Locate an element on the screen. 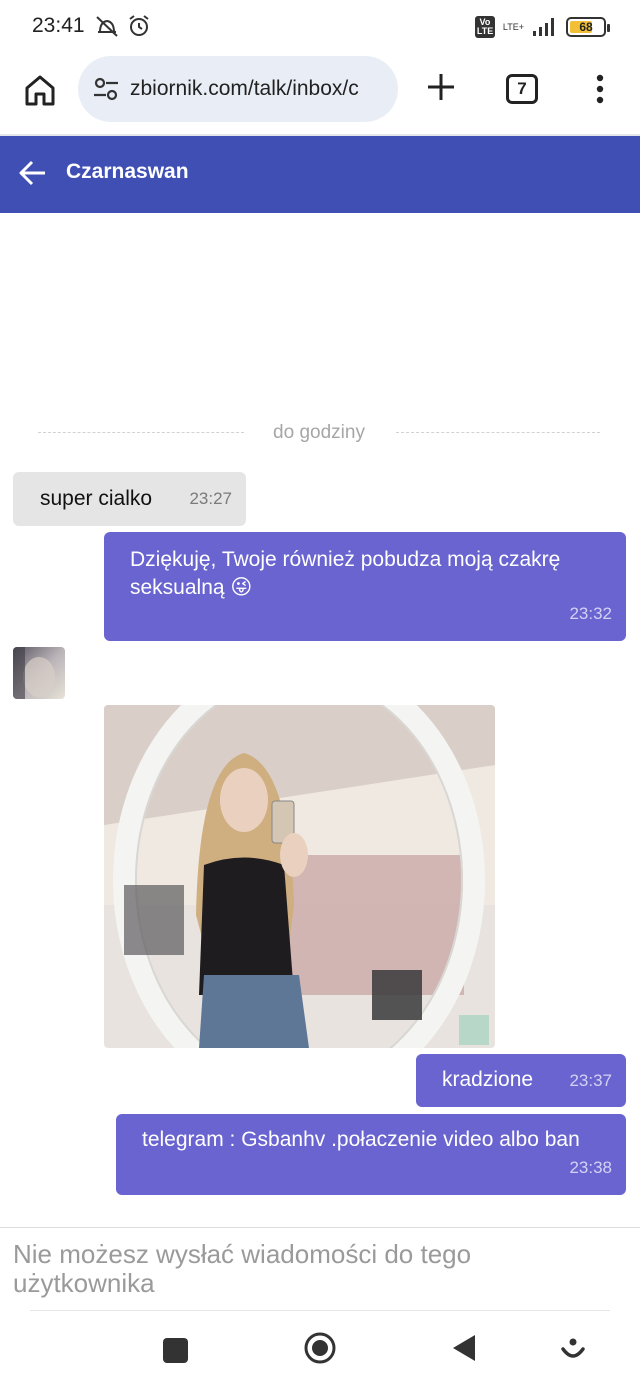 The image size is (640, 1387). message-text: super cialko is located at coordinates (96, 498).